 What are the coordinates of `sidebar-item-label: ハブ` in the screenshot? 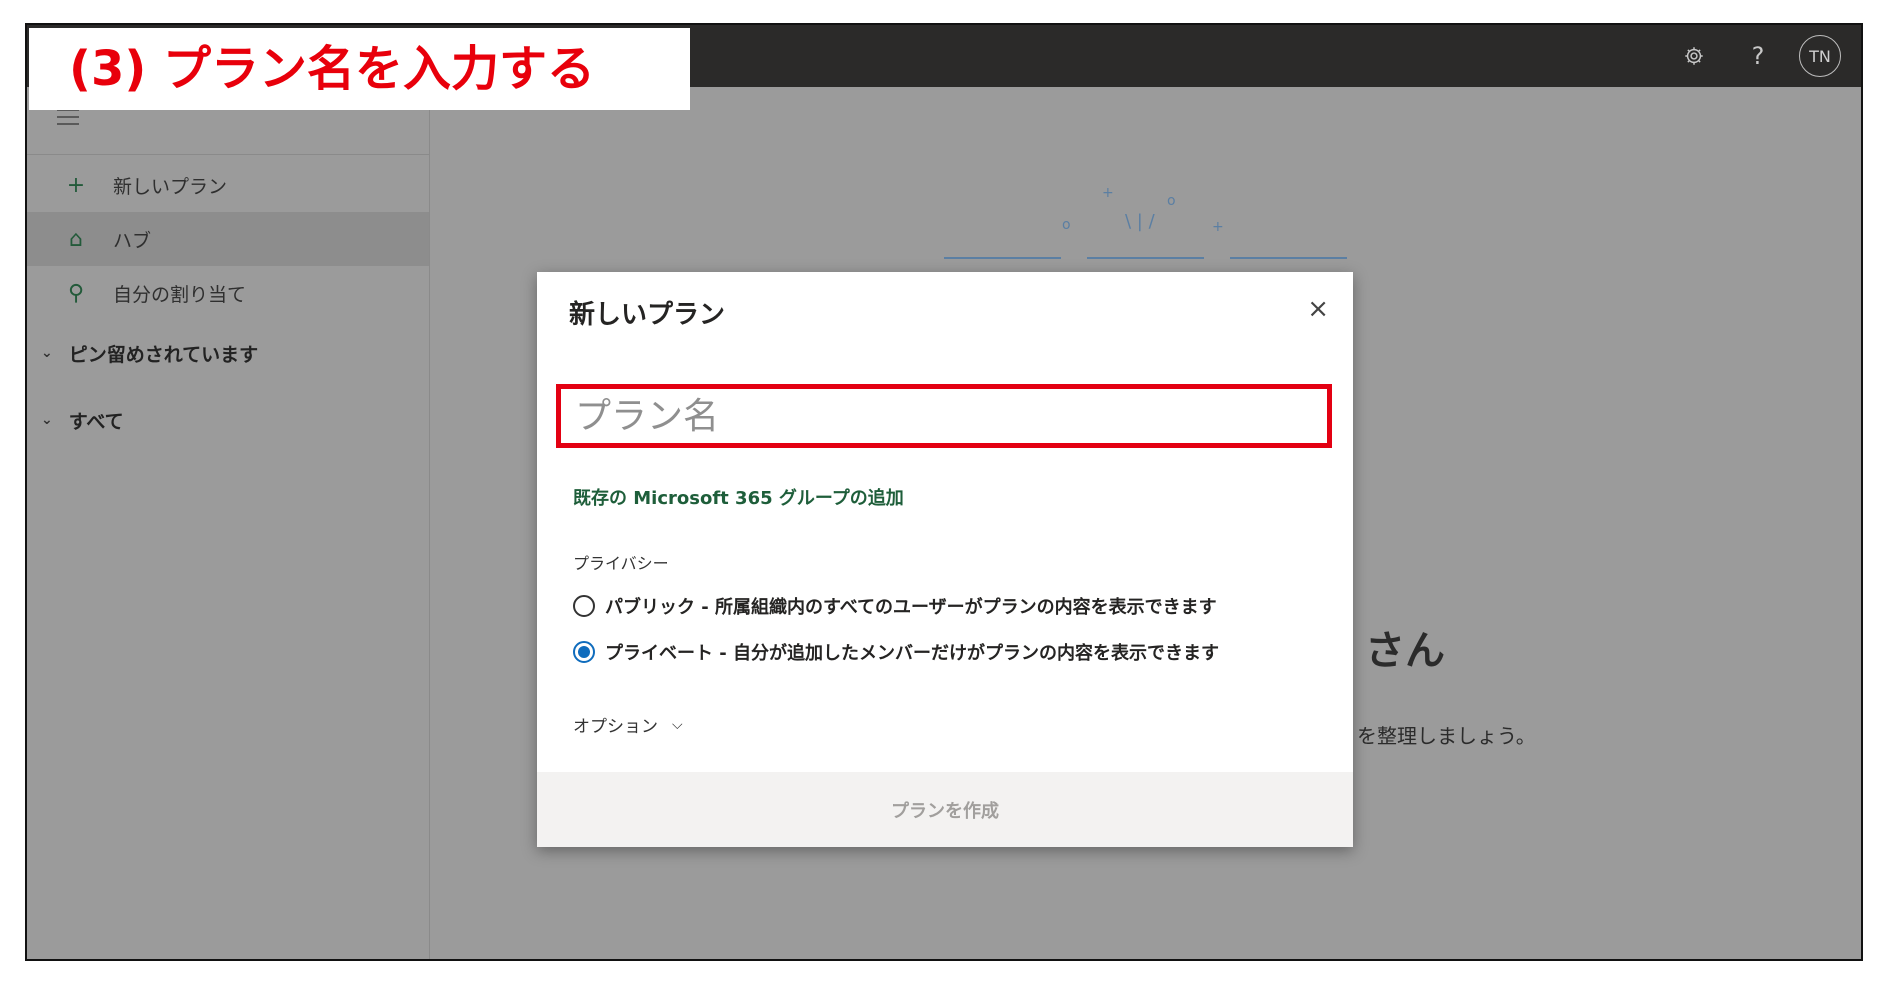 It's located at (132, 240).